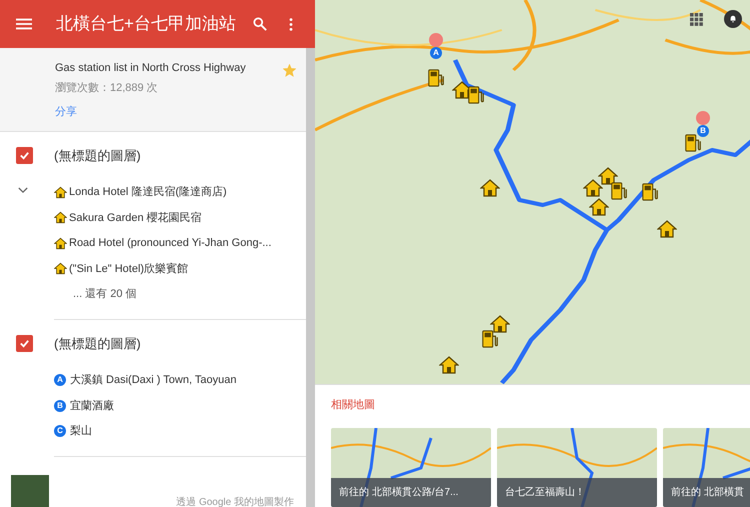  What do you see at coordinates (235, 501) in the screenshot?
I see `google-credit: 透過 Google 我的地圖製作` at bounding box center [235, 501].